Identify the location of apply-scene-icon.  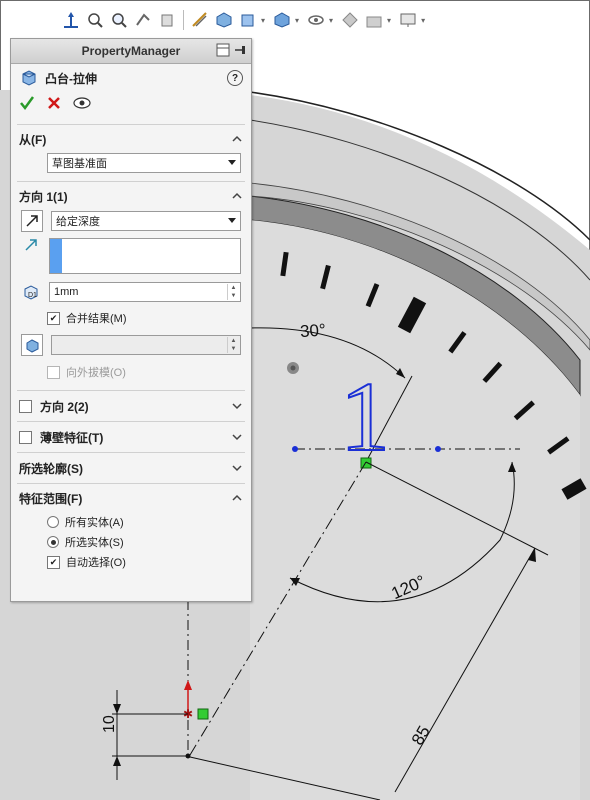
(350, 20).